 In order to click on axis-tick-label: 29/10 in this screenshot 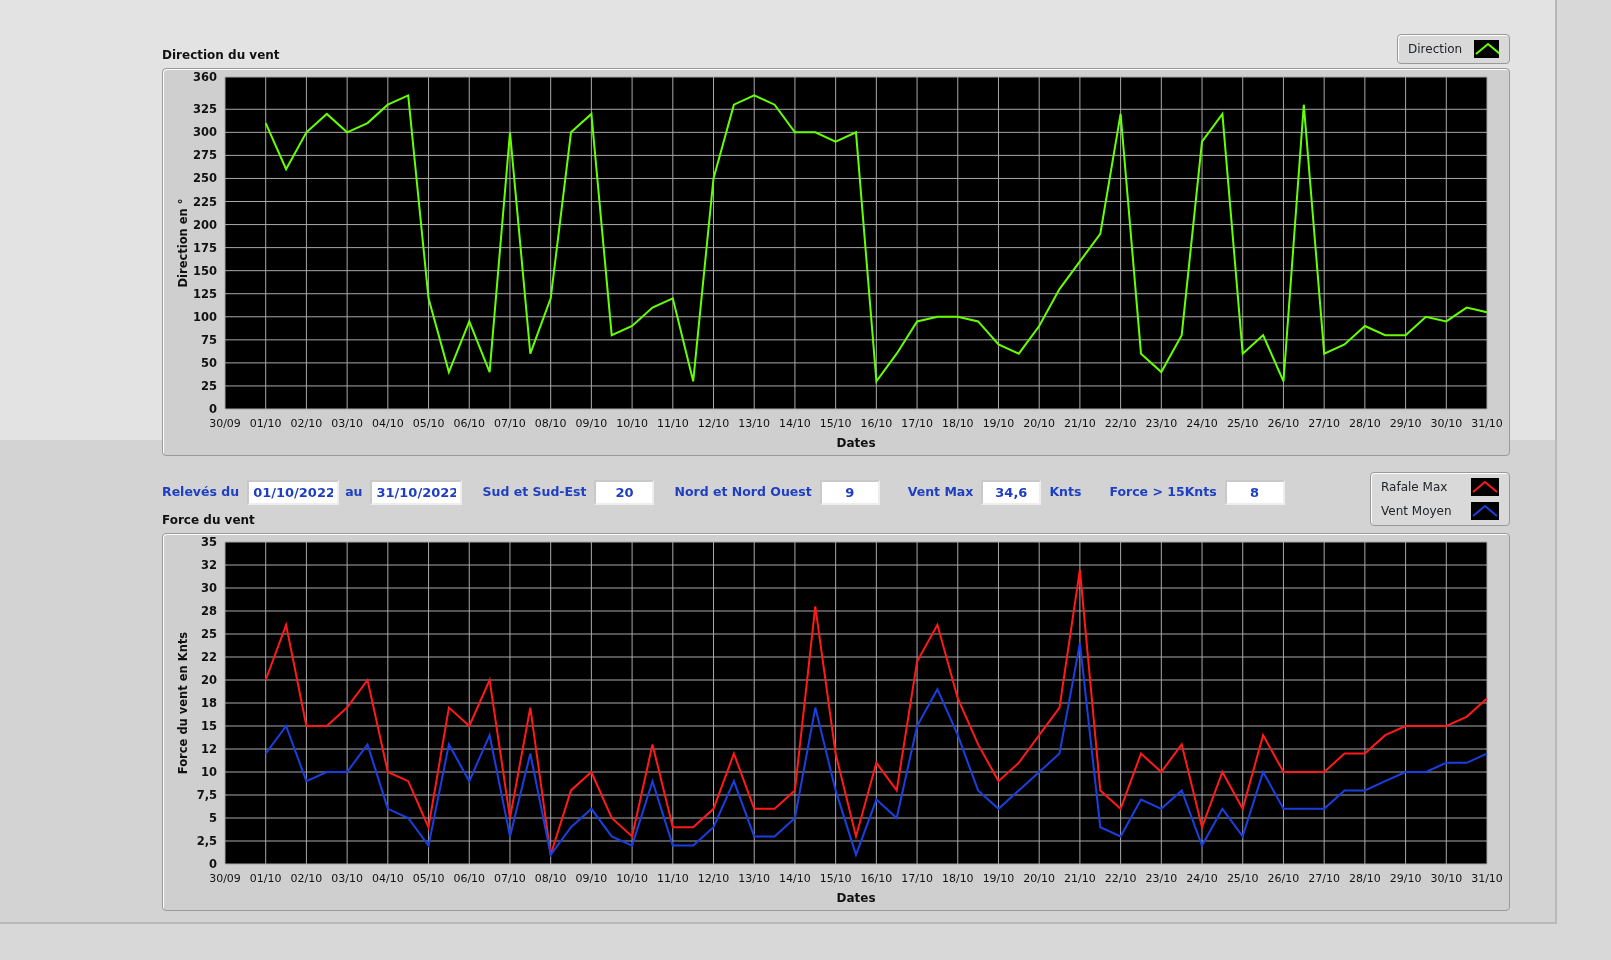, I will do `click(1405, 423)`.